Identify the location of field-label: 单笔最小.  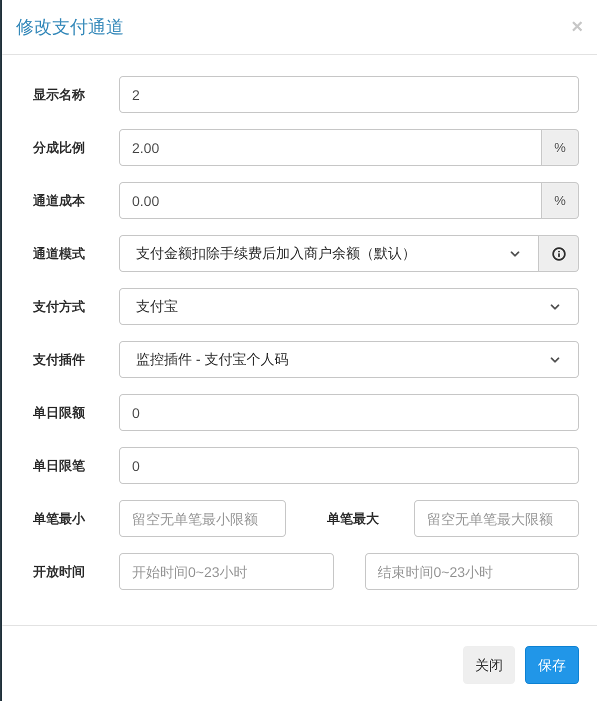
(59, 519).